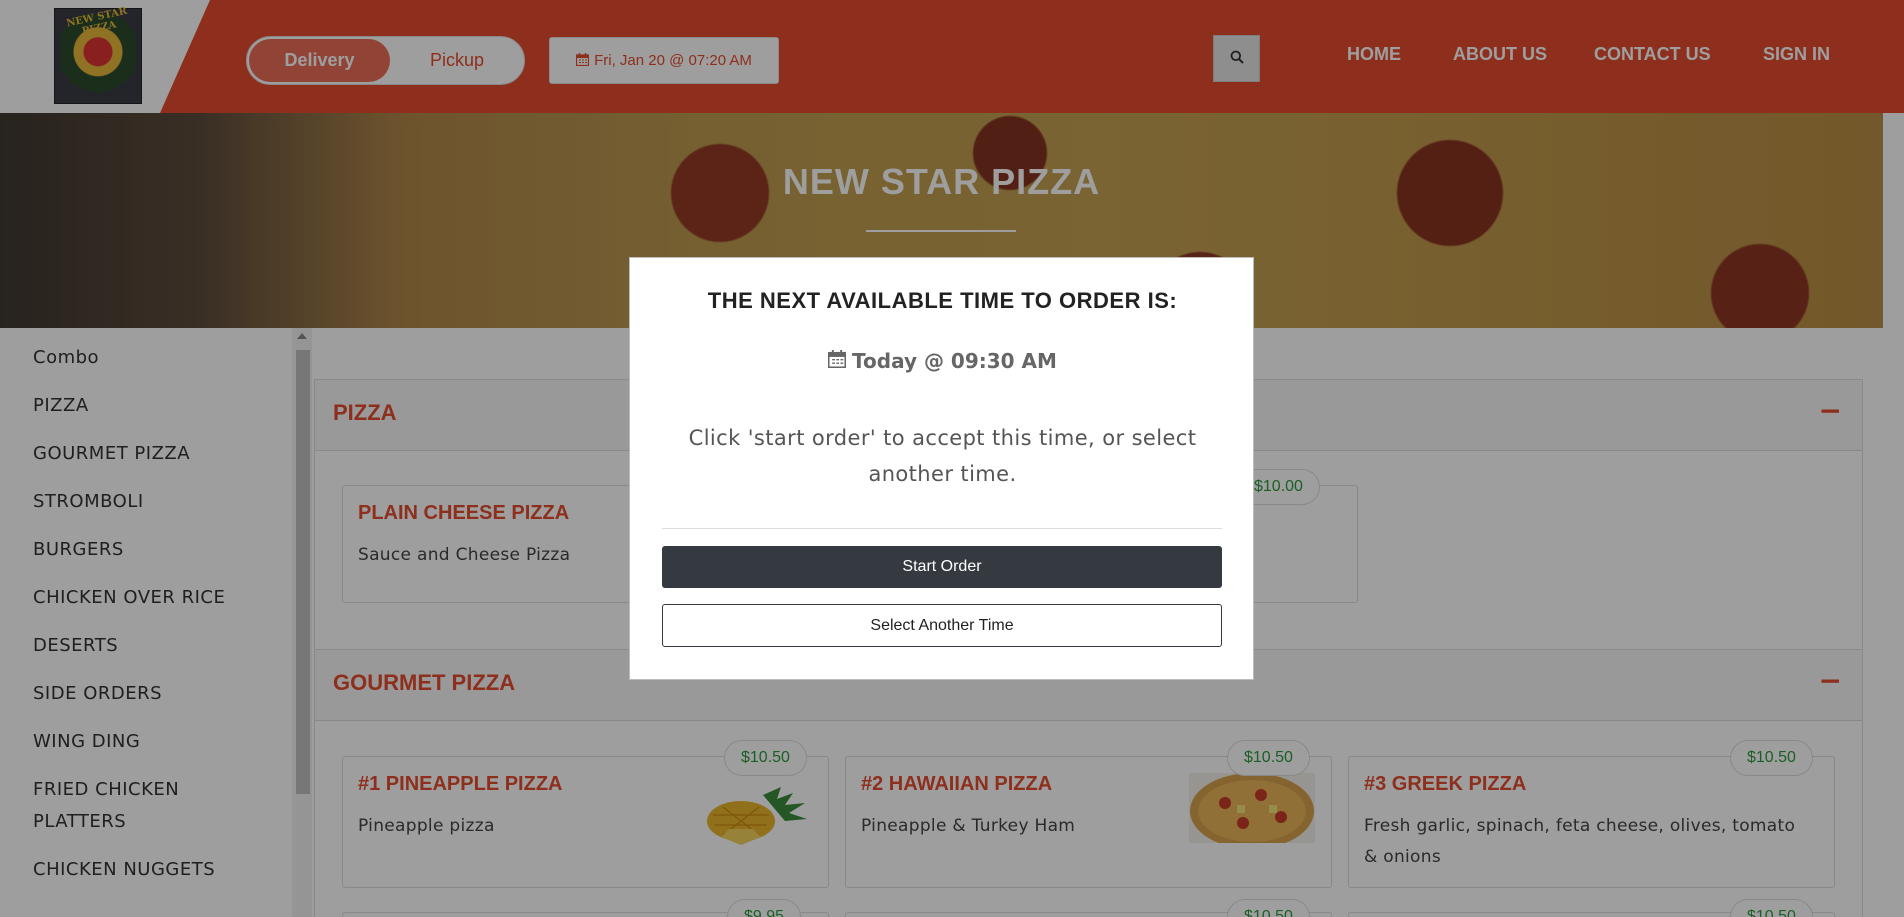  I want to click on modal-title: THE NEXT AVAILABLE TIME TO ORDER IS:, so click(942, 300).